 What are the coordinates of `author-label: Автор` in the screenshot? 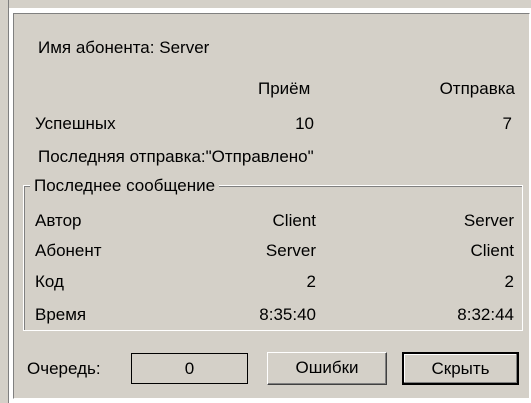 It's located at (58, 220).